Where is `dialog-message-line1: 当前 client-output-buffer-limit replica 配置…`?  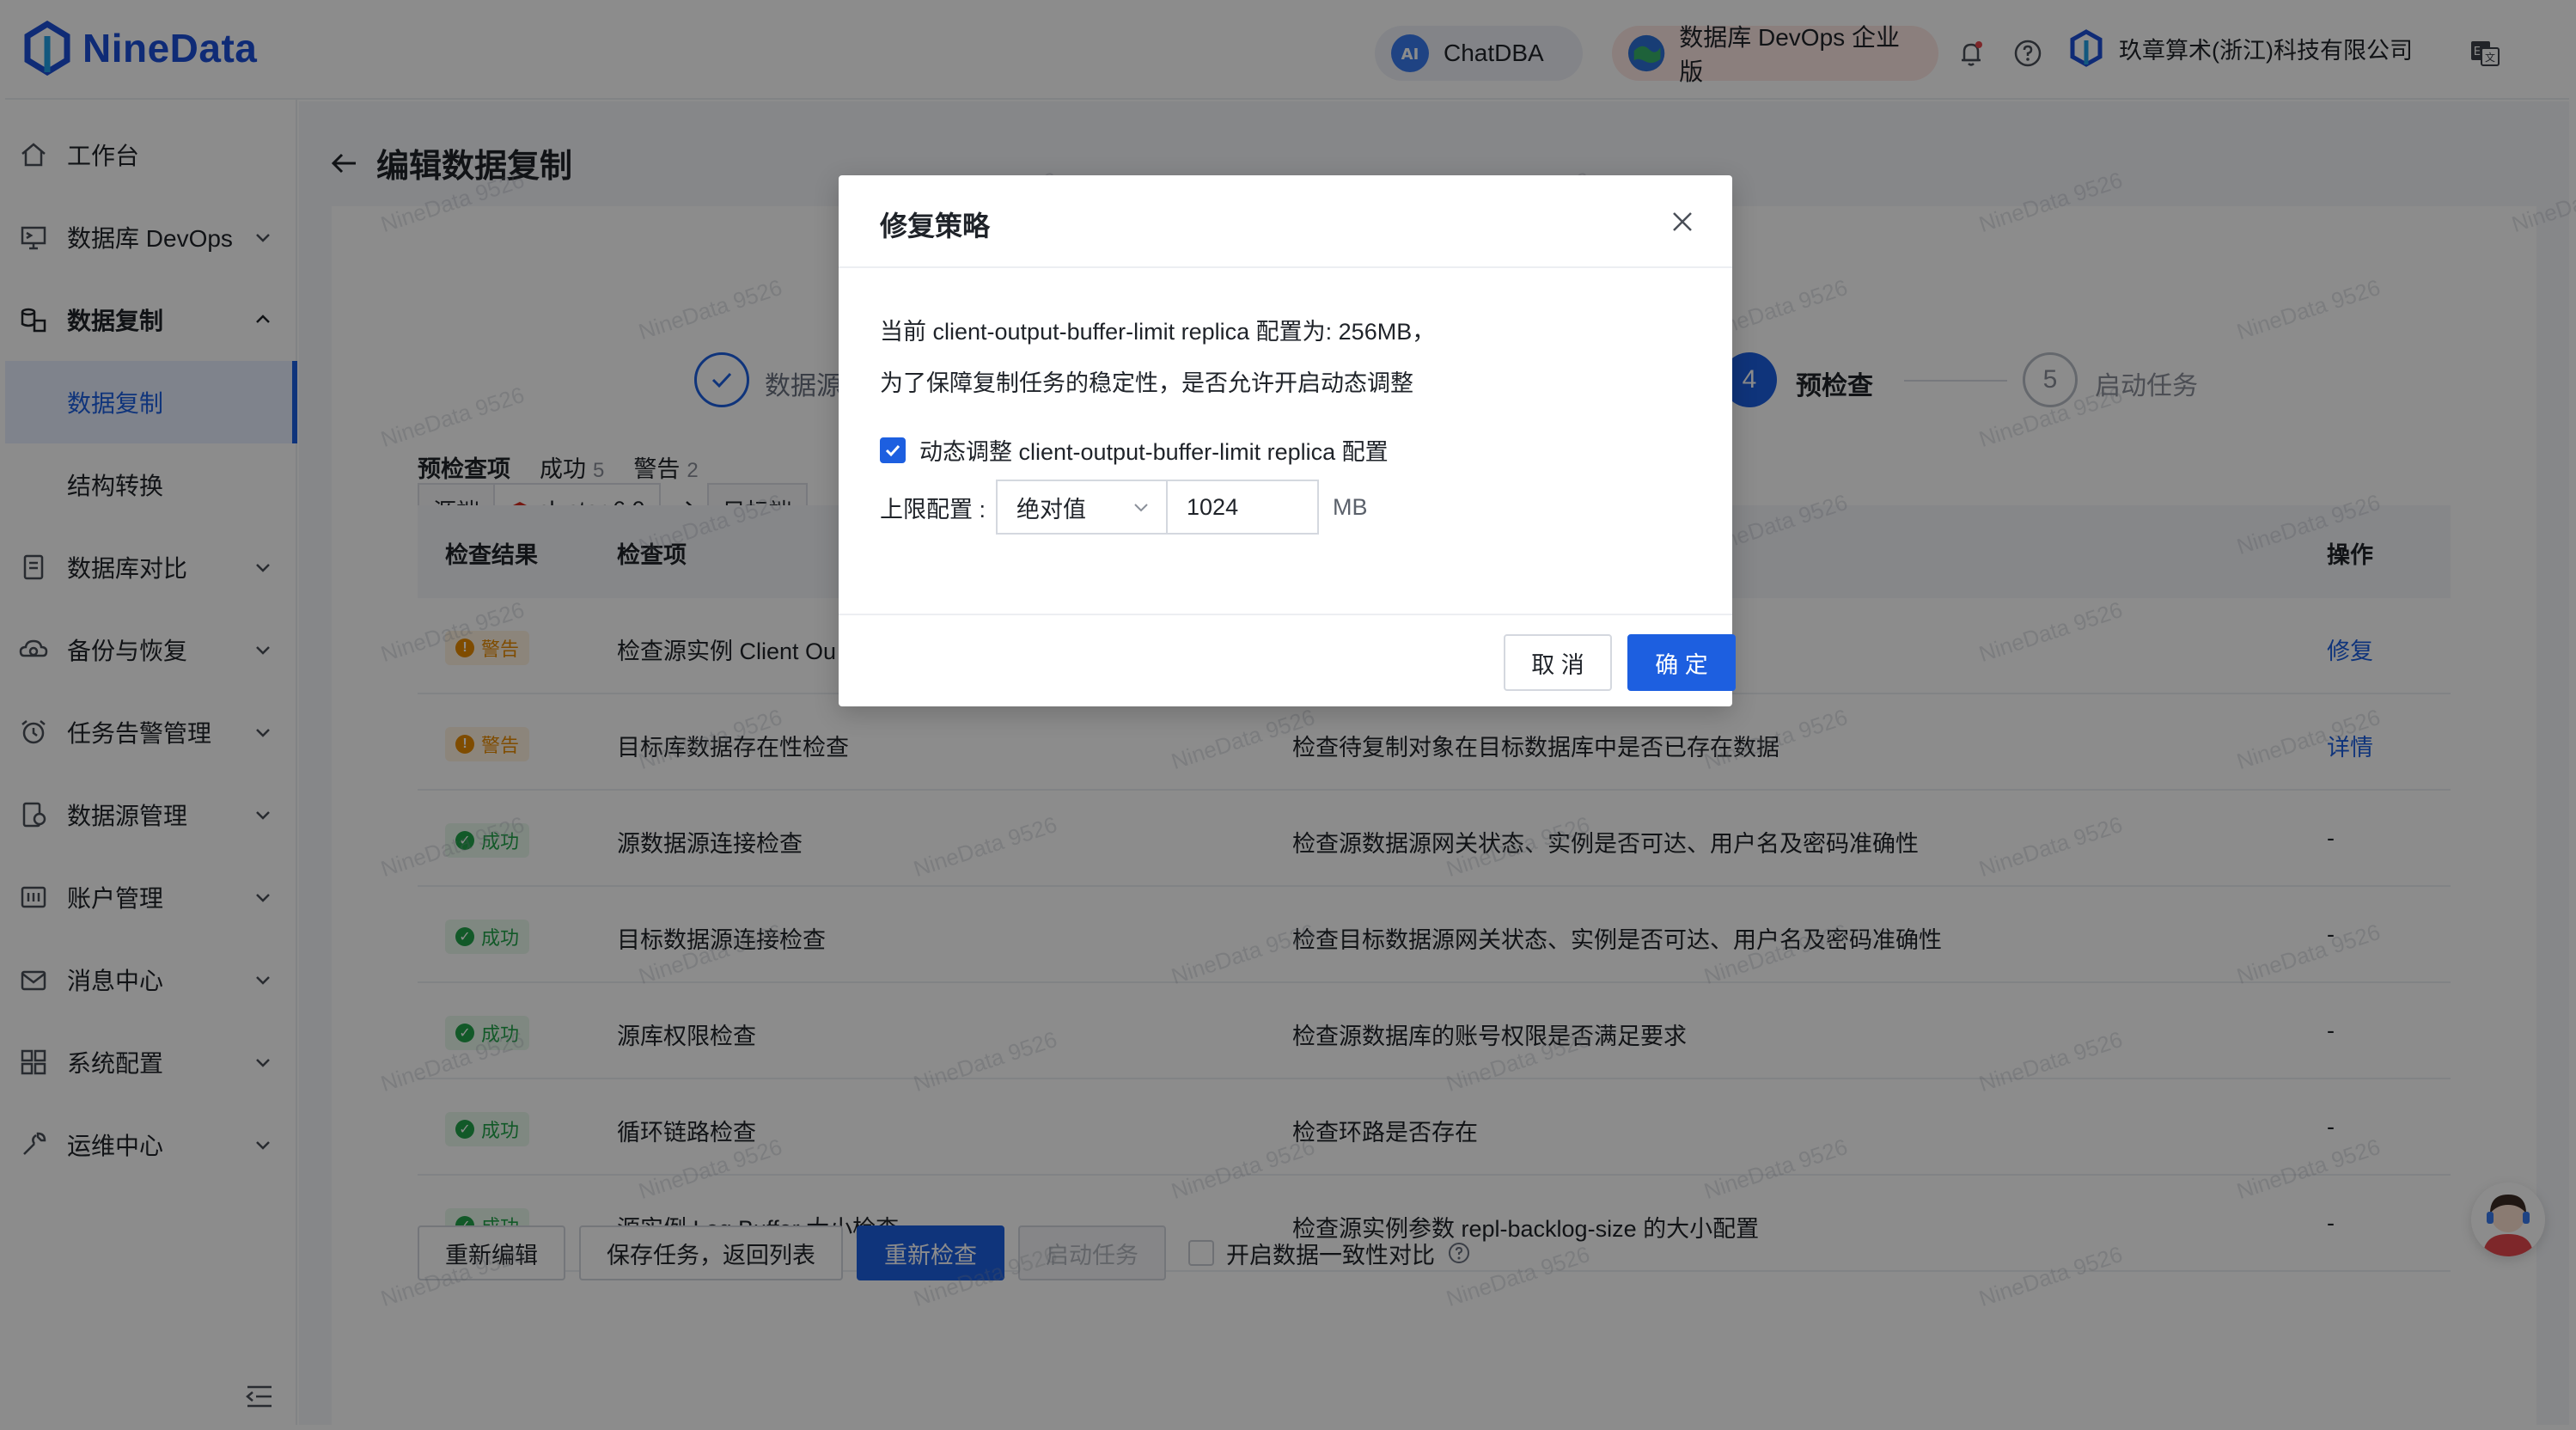 dialog-message-line1: 当前 client-output-buffer-limit replica 配置… is located at coordinates (1158, 332).